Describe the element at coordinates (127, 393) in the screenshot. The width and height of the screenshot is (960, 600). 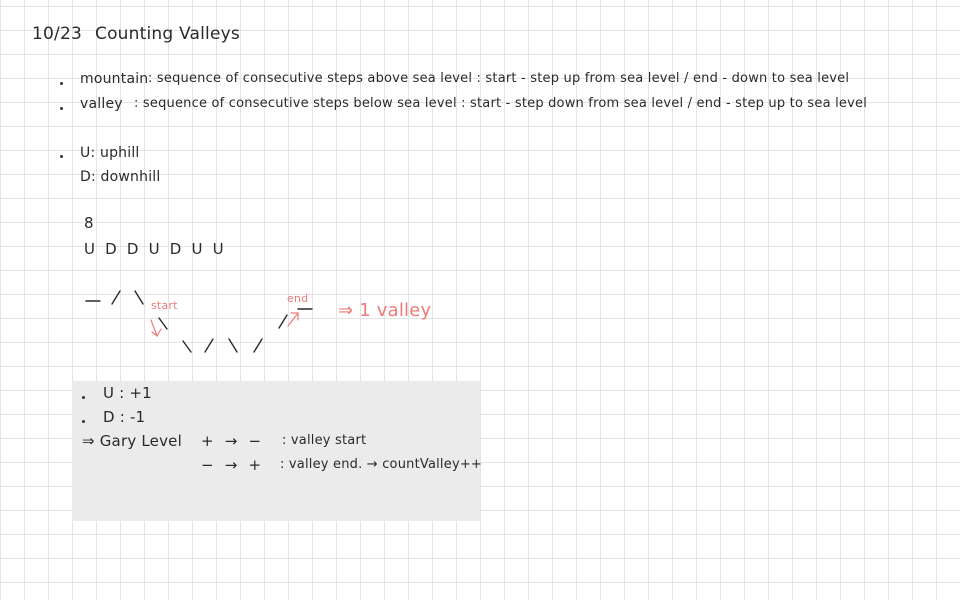
I see `rule-uphill: U : +1` at that location.